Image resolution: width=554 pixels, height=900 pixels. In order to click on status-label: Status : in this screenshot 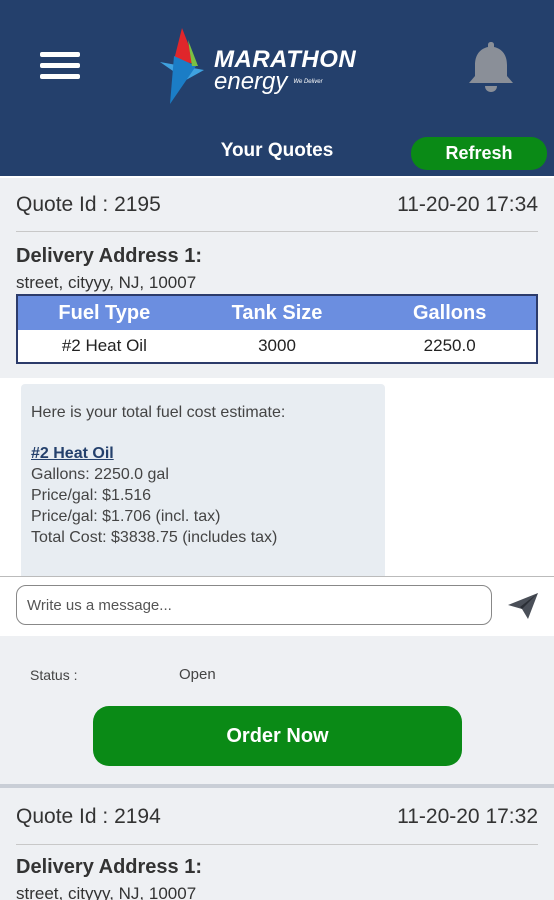, I will do `click(54, 675)`.